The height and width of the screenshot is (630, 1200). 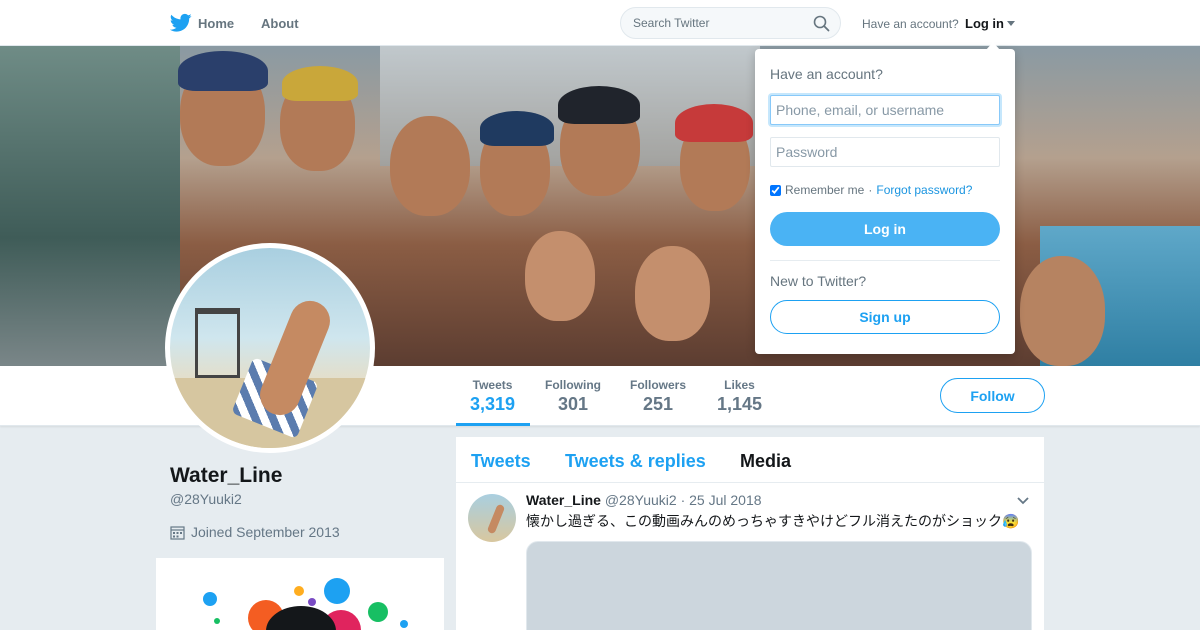 What do you see at coordinates (270, 348) in the screenshot?
I see `profile-avatar` at bounding box center [270, 348].